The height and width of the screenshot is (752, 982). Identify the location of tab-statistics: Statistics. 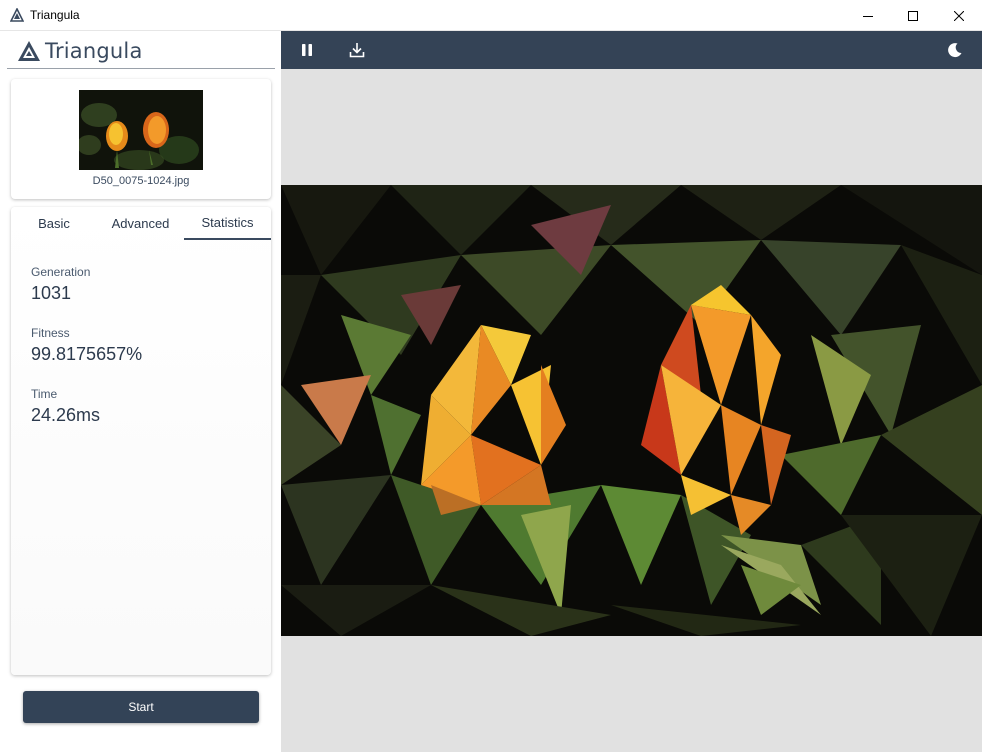
(227, 223).